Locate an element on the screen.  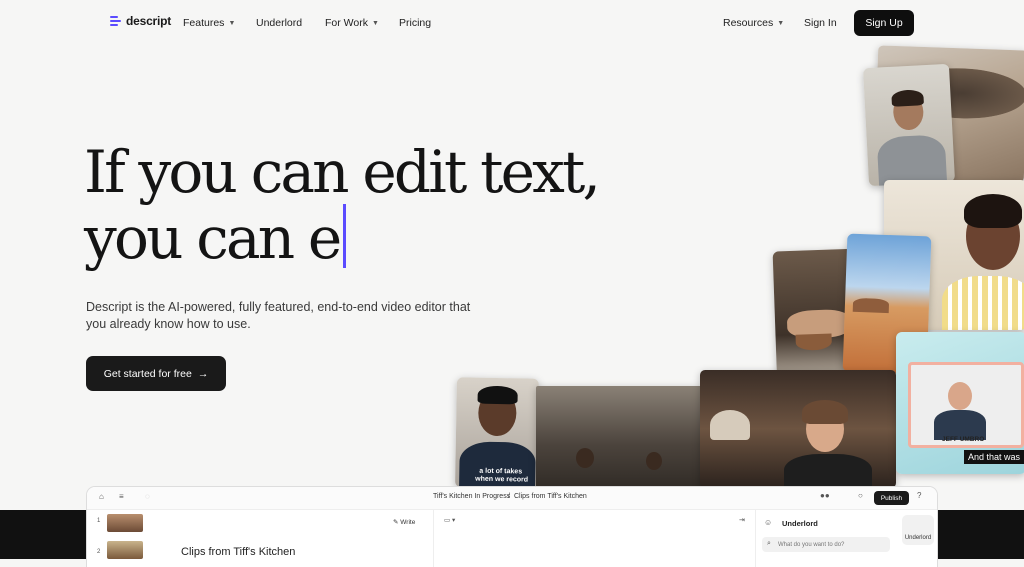
layout-dropdown-icon: ▭ ▾ is located at coordinates (449, 520).